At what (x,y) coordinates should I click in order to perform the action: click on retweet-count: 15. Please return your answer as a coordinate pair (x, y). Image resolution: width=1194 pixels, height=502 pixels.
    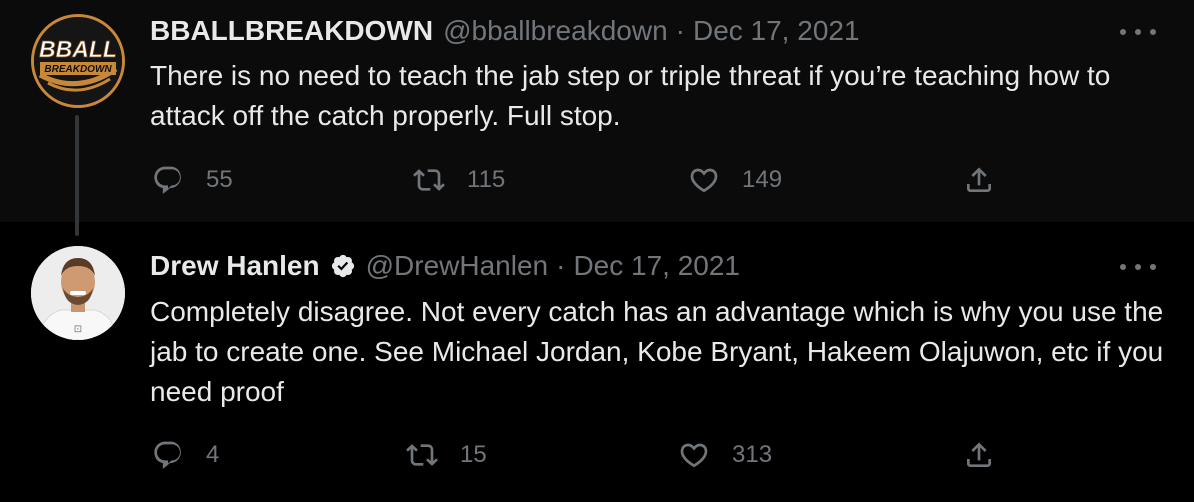
    Looking at the image, I should click on (473, 454).